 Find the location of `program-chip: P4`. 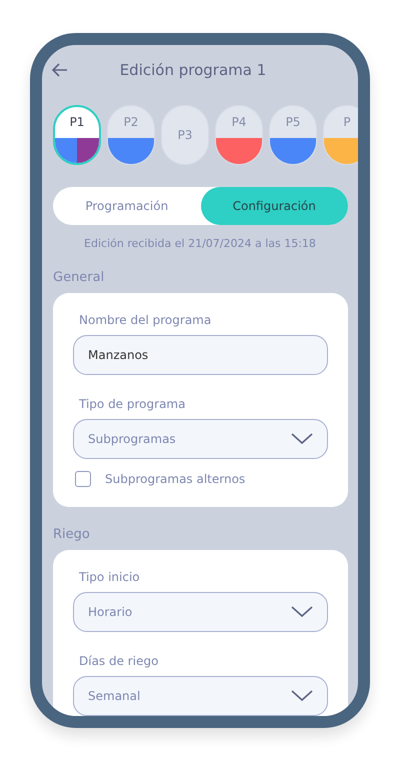

program-chip: P4 is located at coordinates (239, 135).